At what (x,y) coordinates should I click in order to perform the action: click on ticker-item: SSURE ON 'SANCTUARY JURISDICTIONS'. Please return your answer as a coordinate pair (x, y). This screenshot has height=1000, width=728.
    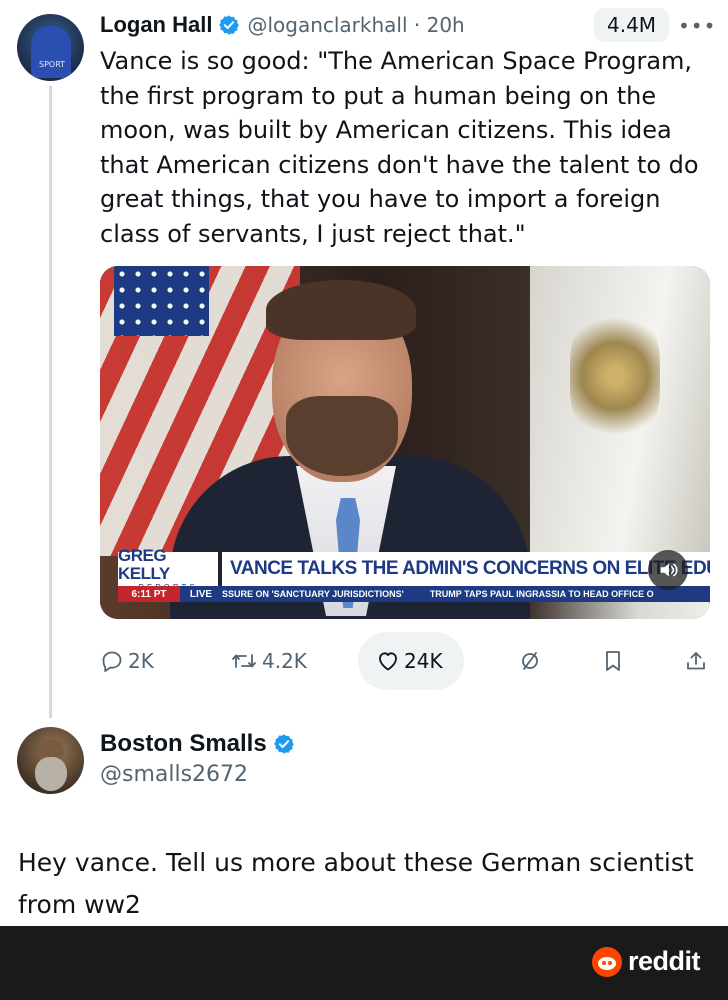
    Looking at the image, I should click on (313, 594).